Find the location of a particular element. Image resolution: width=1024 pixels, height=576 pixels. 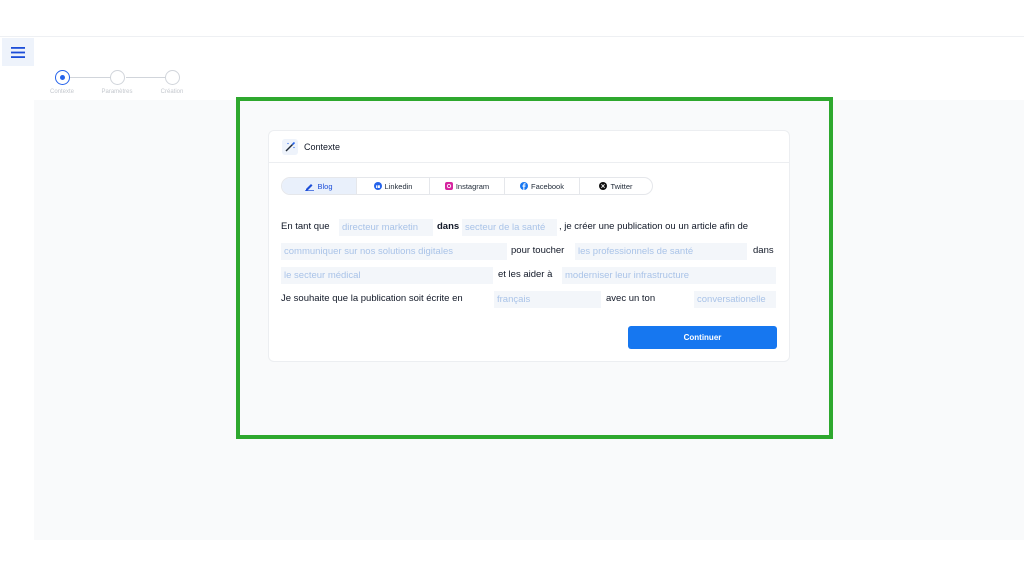

audience-field is located at coordinates (661, 251).